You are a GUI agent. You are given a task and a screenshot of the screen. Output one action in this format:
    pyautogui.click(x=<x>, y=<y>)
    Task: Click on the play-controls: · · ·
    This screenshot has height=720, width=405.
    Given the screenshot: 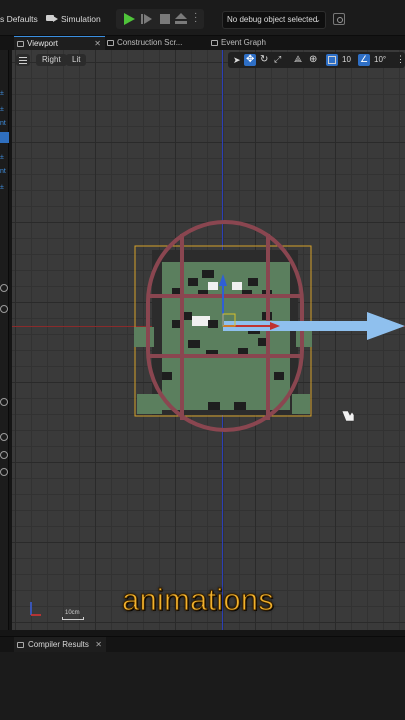 What is the action you would take?
    pyautogui.click(x=160, y=19)
    